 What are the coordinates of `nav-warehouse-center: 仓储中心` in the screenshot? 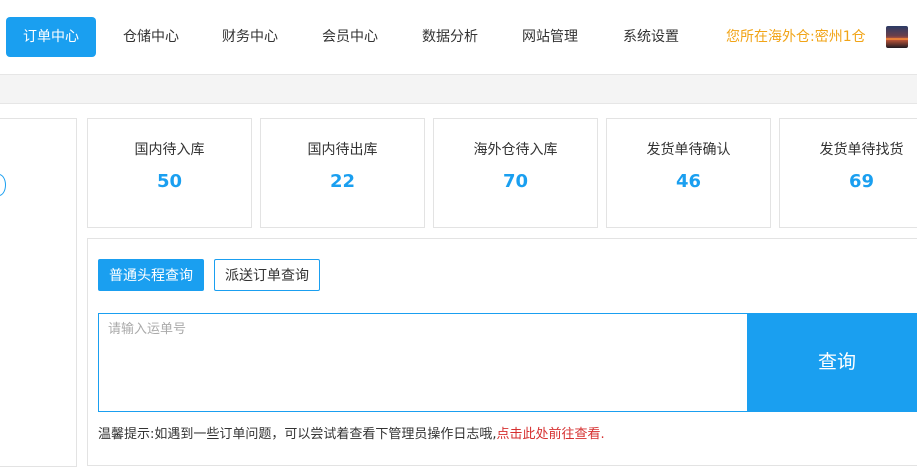 It's located at (151, 37).